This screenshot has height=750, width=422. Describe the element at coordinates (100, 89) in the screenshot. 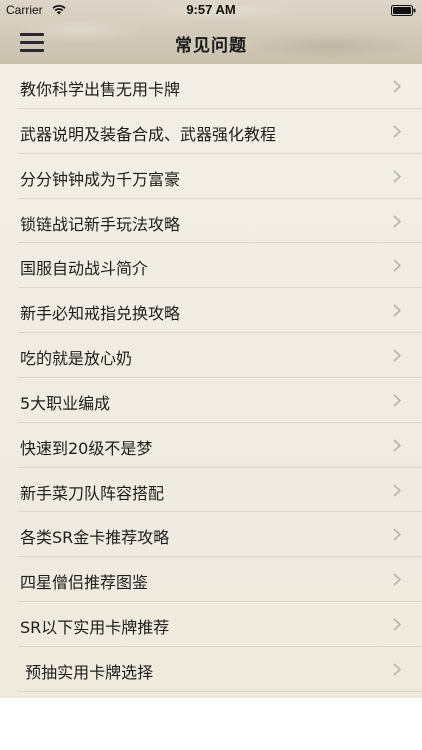

I see `list-item-label: 教你科学出售无用卡牌` at that location.